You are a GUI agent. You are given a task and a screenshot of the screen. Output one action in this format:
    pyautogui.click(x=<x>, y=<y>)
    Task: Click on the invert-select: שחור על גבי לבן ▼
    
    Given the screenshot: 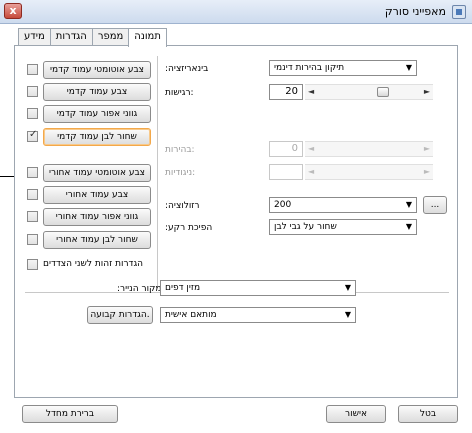 What is the action you would take?
    pyautogui.click(x=343, y=227)
    